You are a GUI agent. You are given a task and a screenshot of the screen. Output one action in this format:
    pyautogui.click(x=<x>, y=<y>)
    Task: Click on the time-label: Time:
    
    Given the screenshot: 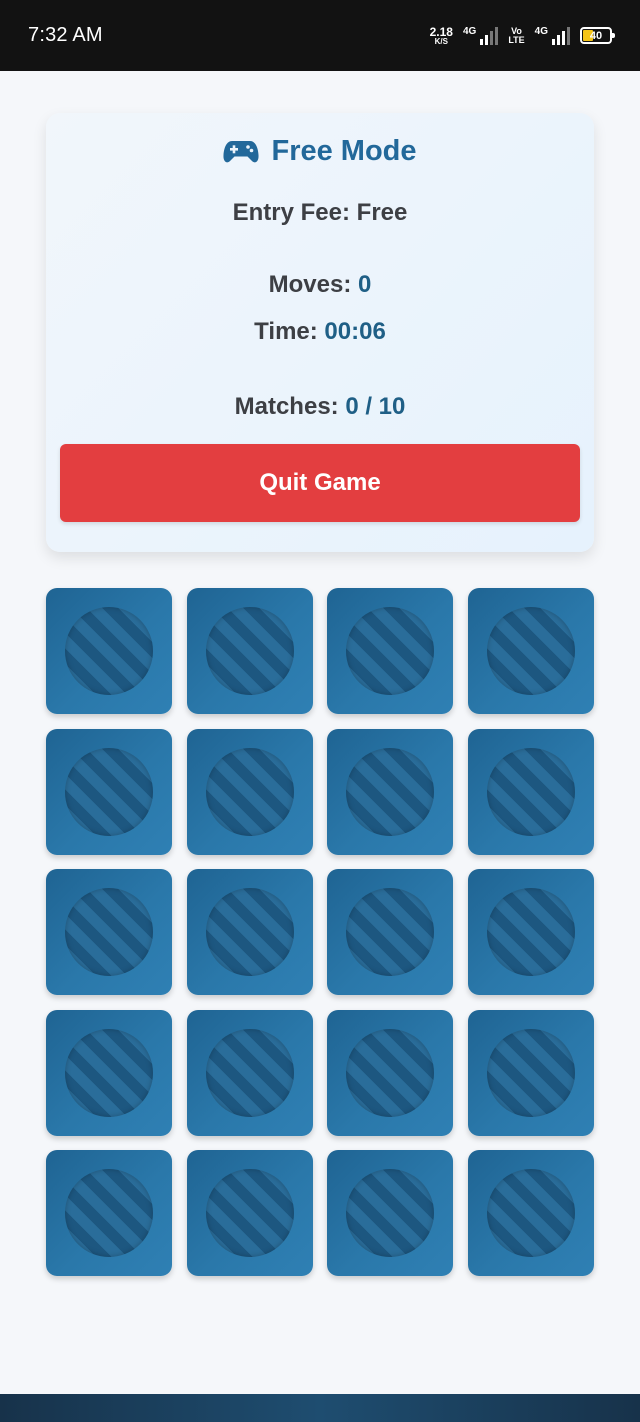 What is the action you would take?
    pyautogui.click(x=289, y=331)
    